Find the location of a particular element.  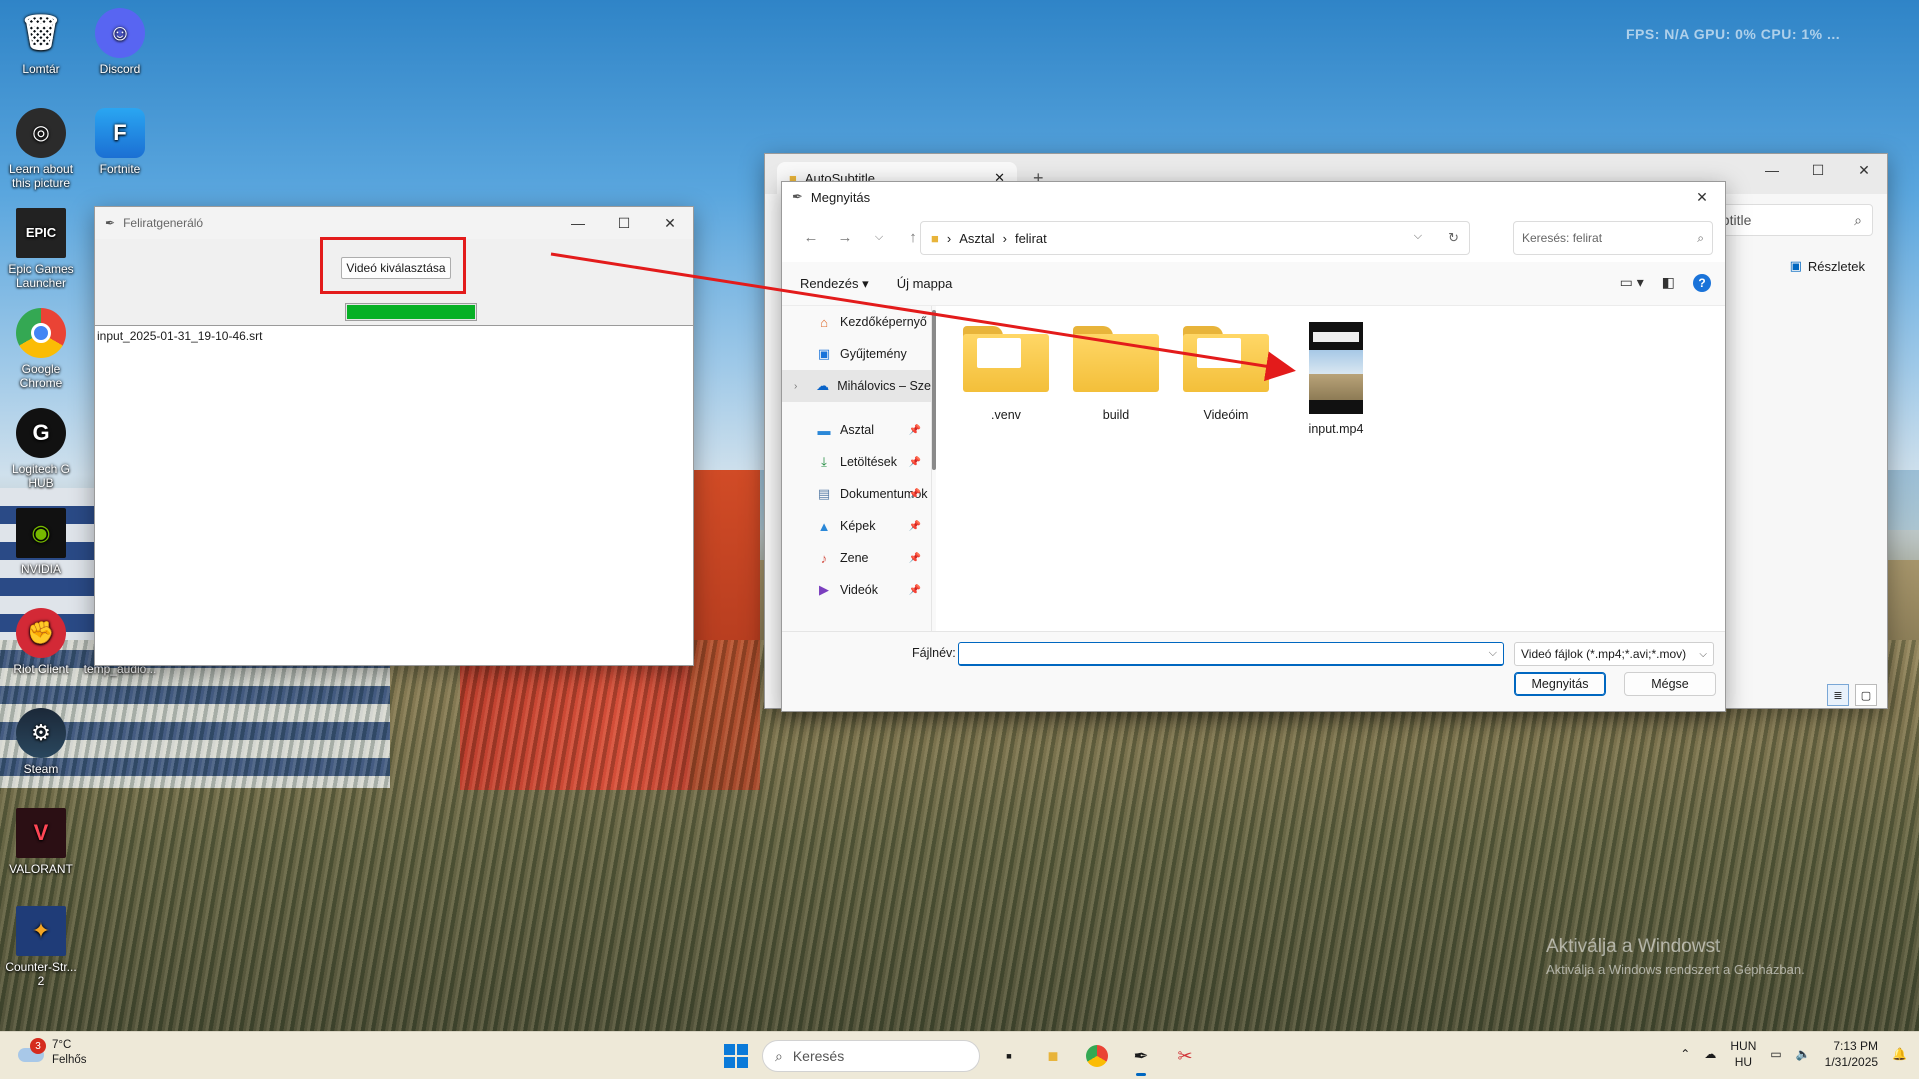

network-icon: ▭ is located at coordinates (1775, 1054).